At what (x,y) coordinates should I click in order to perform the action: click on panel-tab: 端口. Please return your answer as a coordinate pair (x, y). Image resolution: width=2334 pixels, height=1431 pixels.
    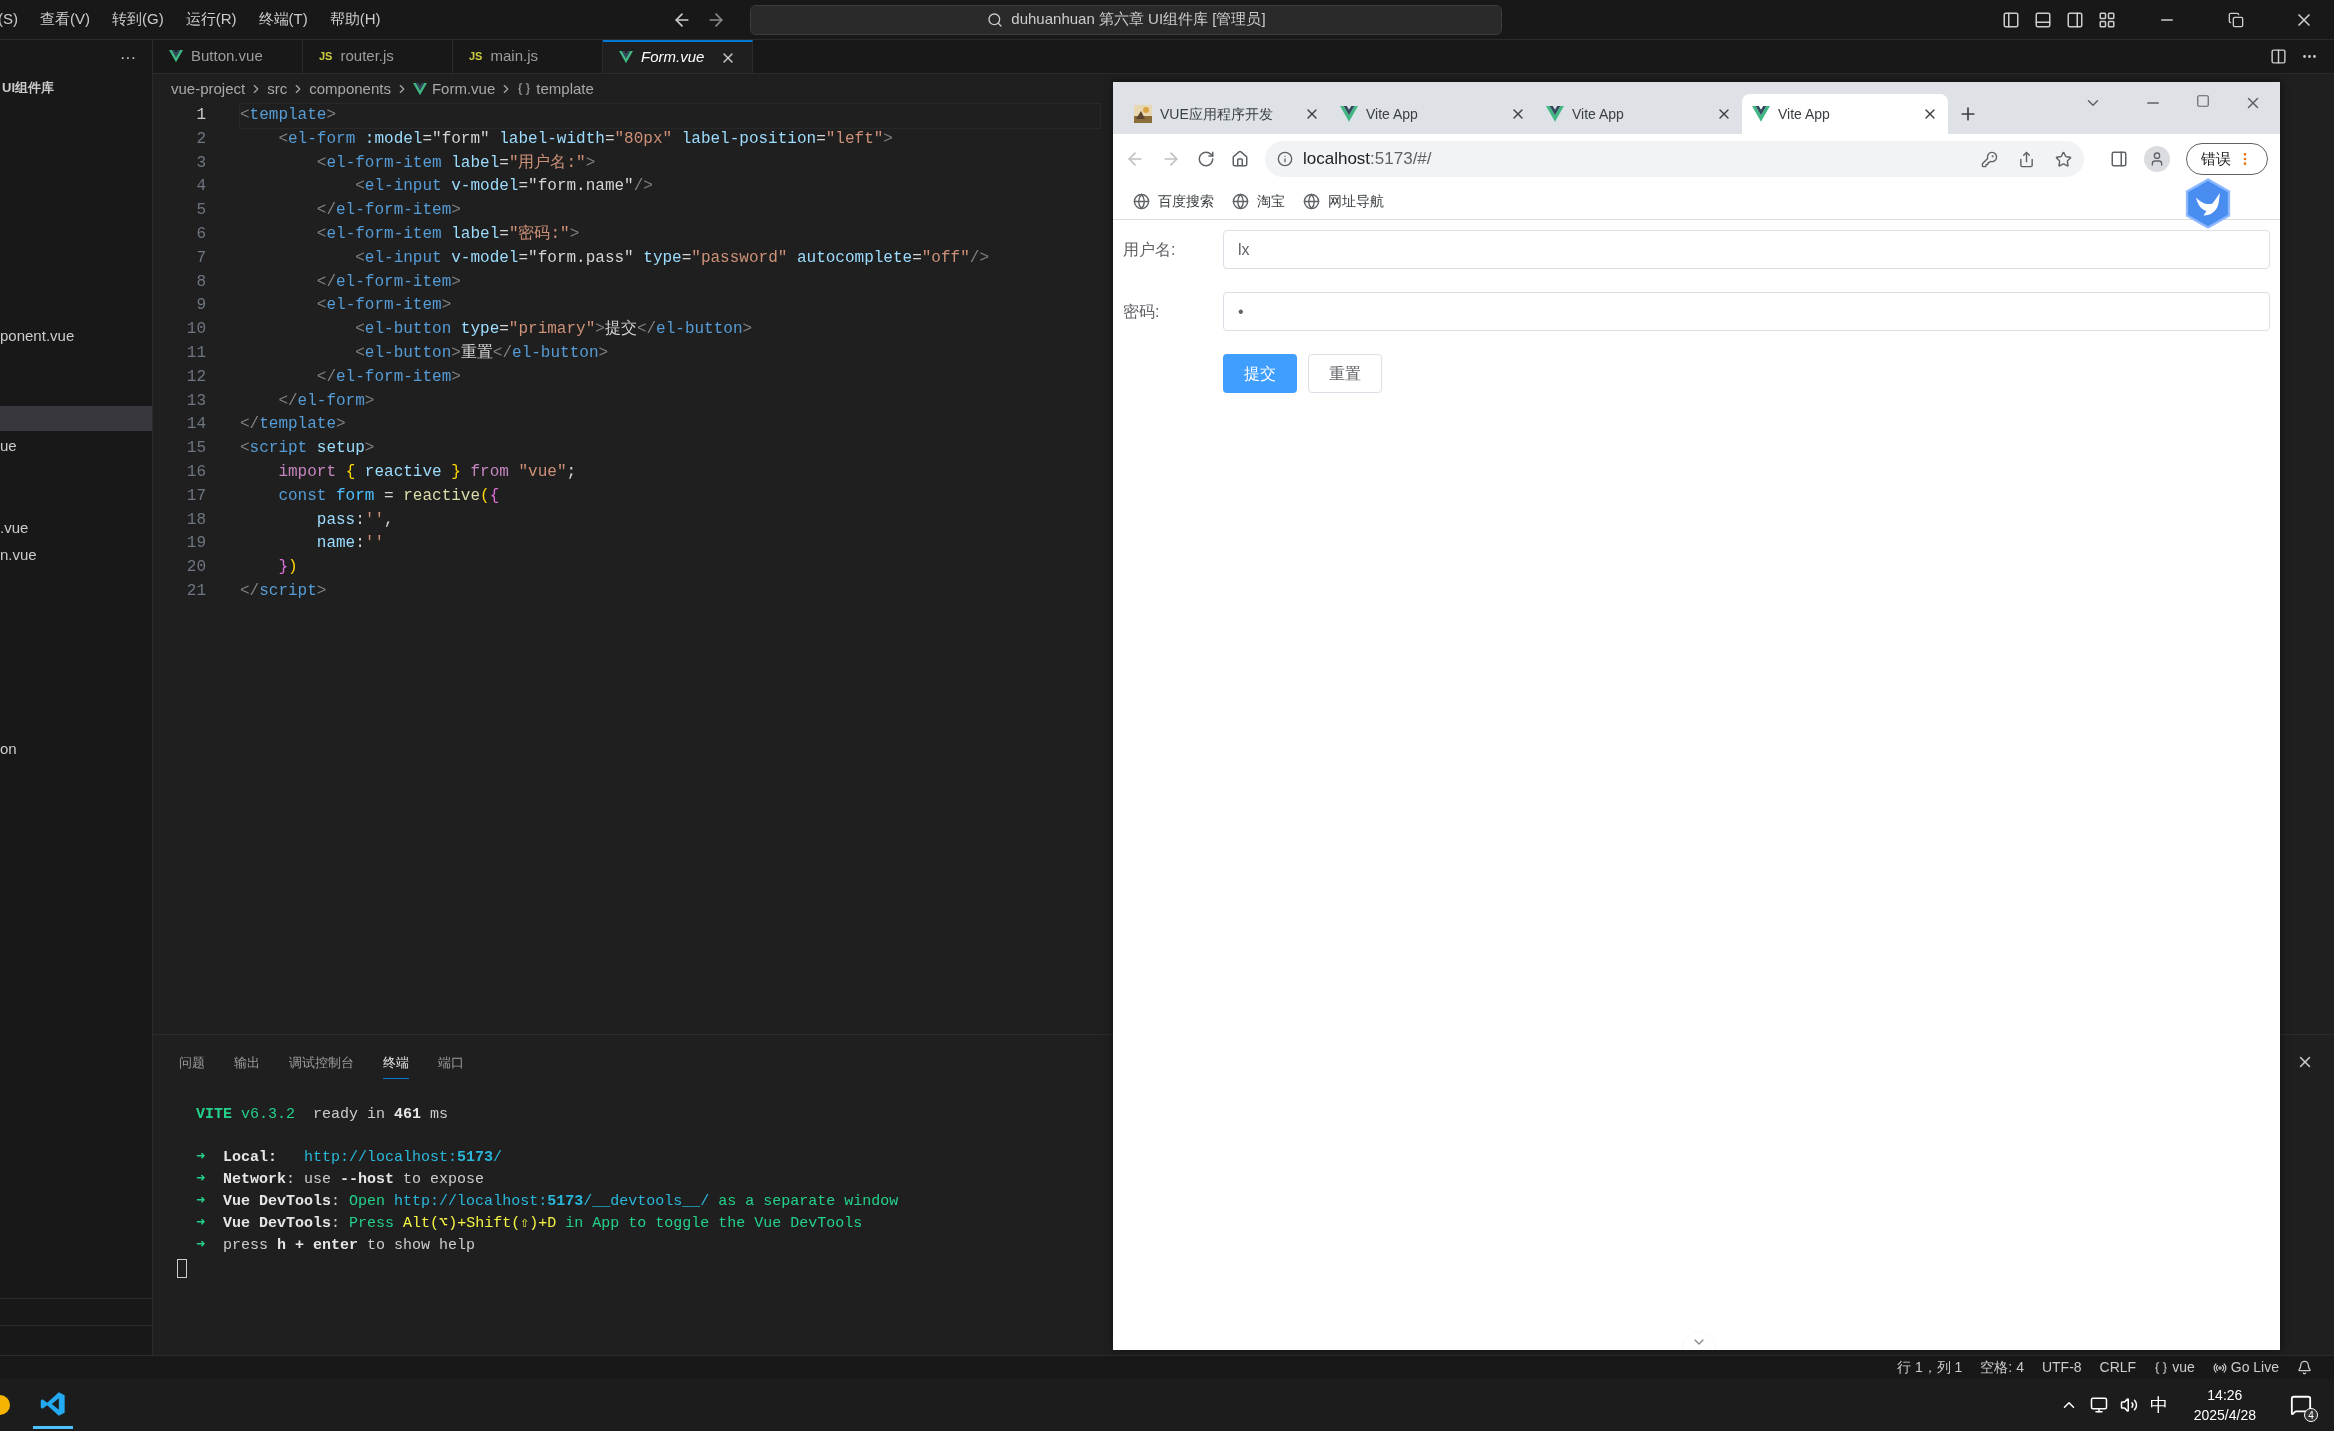
    Looking at the image, I should click on (451, 1065).